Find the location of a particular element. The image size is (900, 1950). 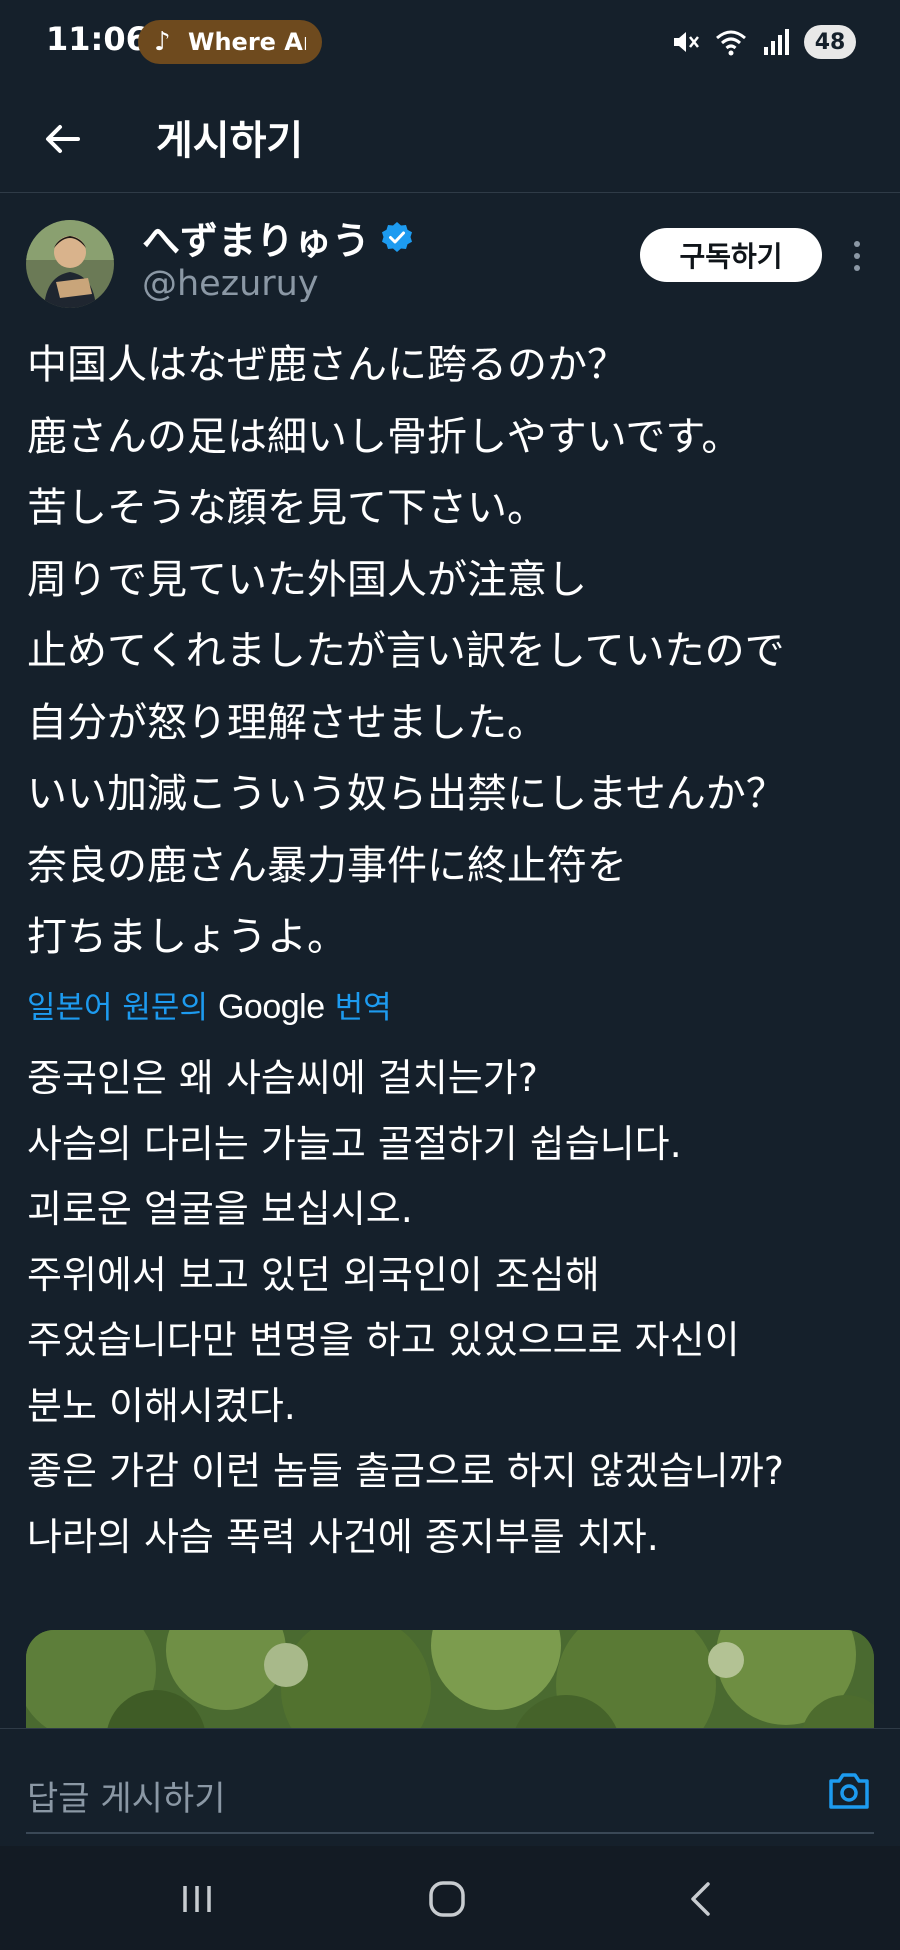

avatar is located at coordinates (70, 264).